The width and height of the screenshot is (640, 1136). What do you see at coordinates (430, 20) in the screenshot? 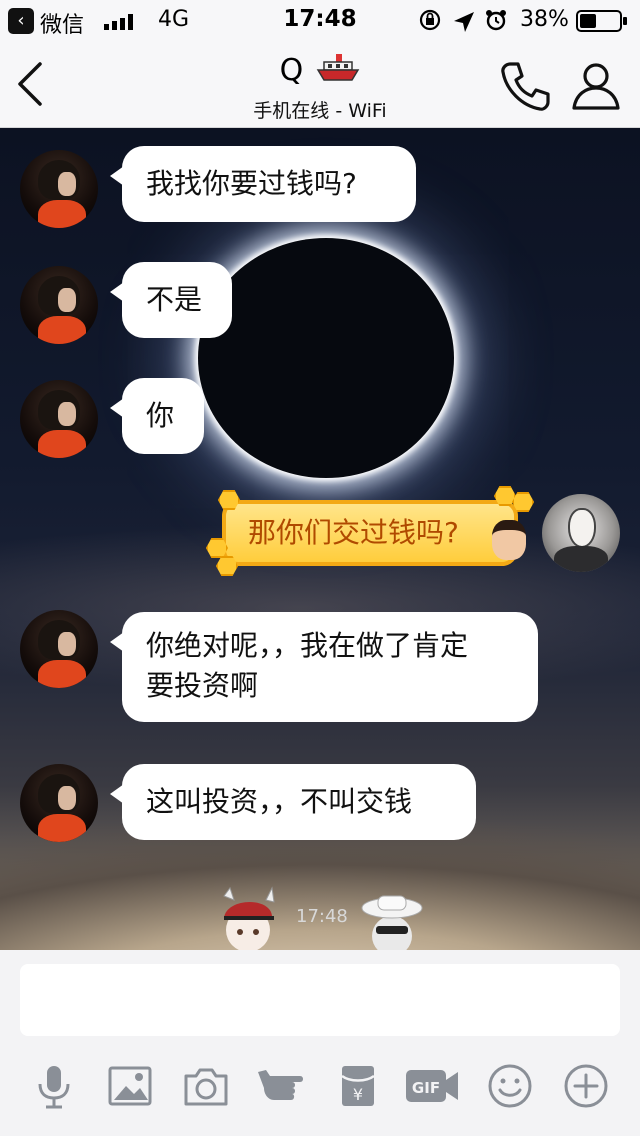
I see `rotation-lock-icon` at bounding box center [430, 20].